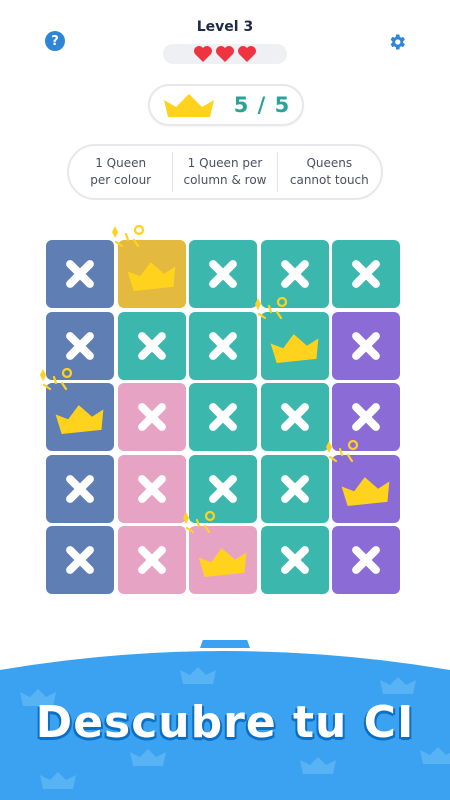 The height and width of the screenshot is (800, 450). What do you see at coordinates (120, 172) in the screenshot?
I see `rule-one-per-colour: 1 Queen per colour` at bounding box center [120, 172].